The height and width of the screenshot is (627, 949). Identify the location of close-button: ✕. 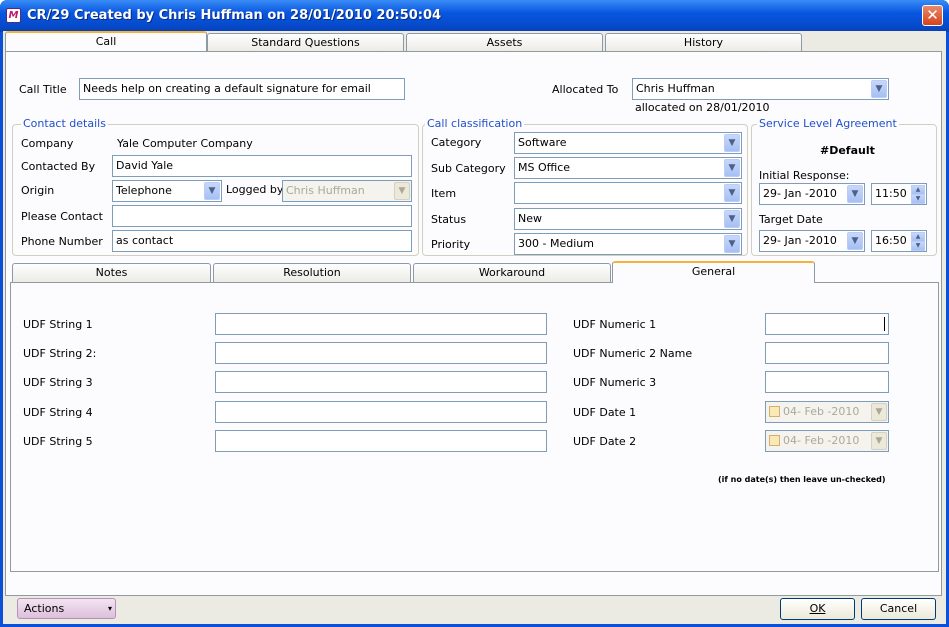
(932, 15).